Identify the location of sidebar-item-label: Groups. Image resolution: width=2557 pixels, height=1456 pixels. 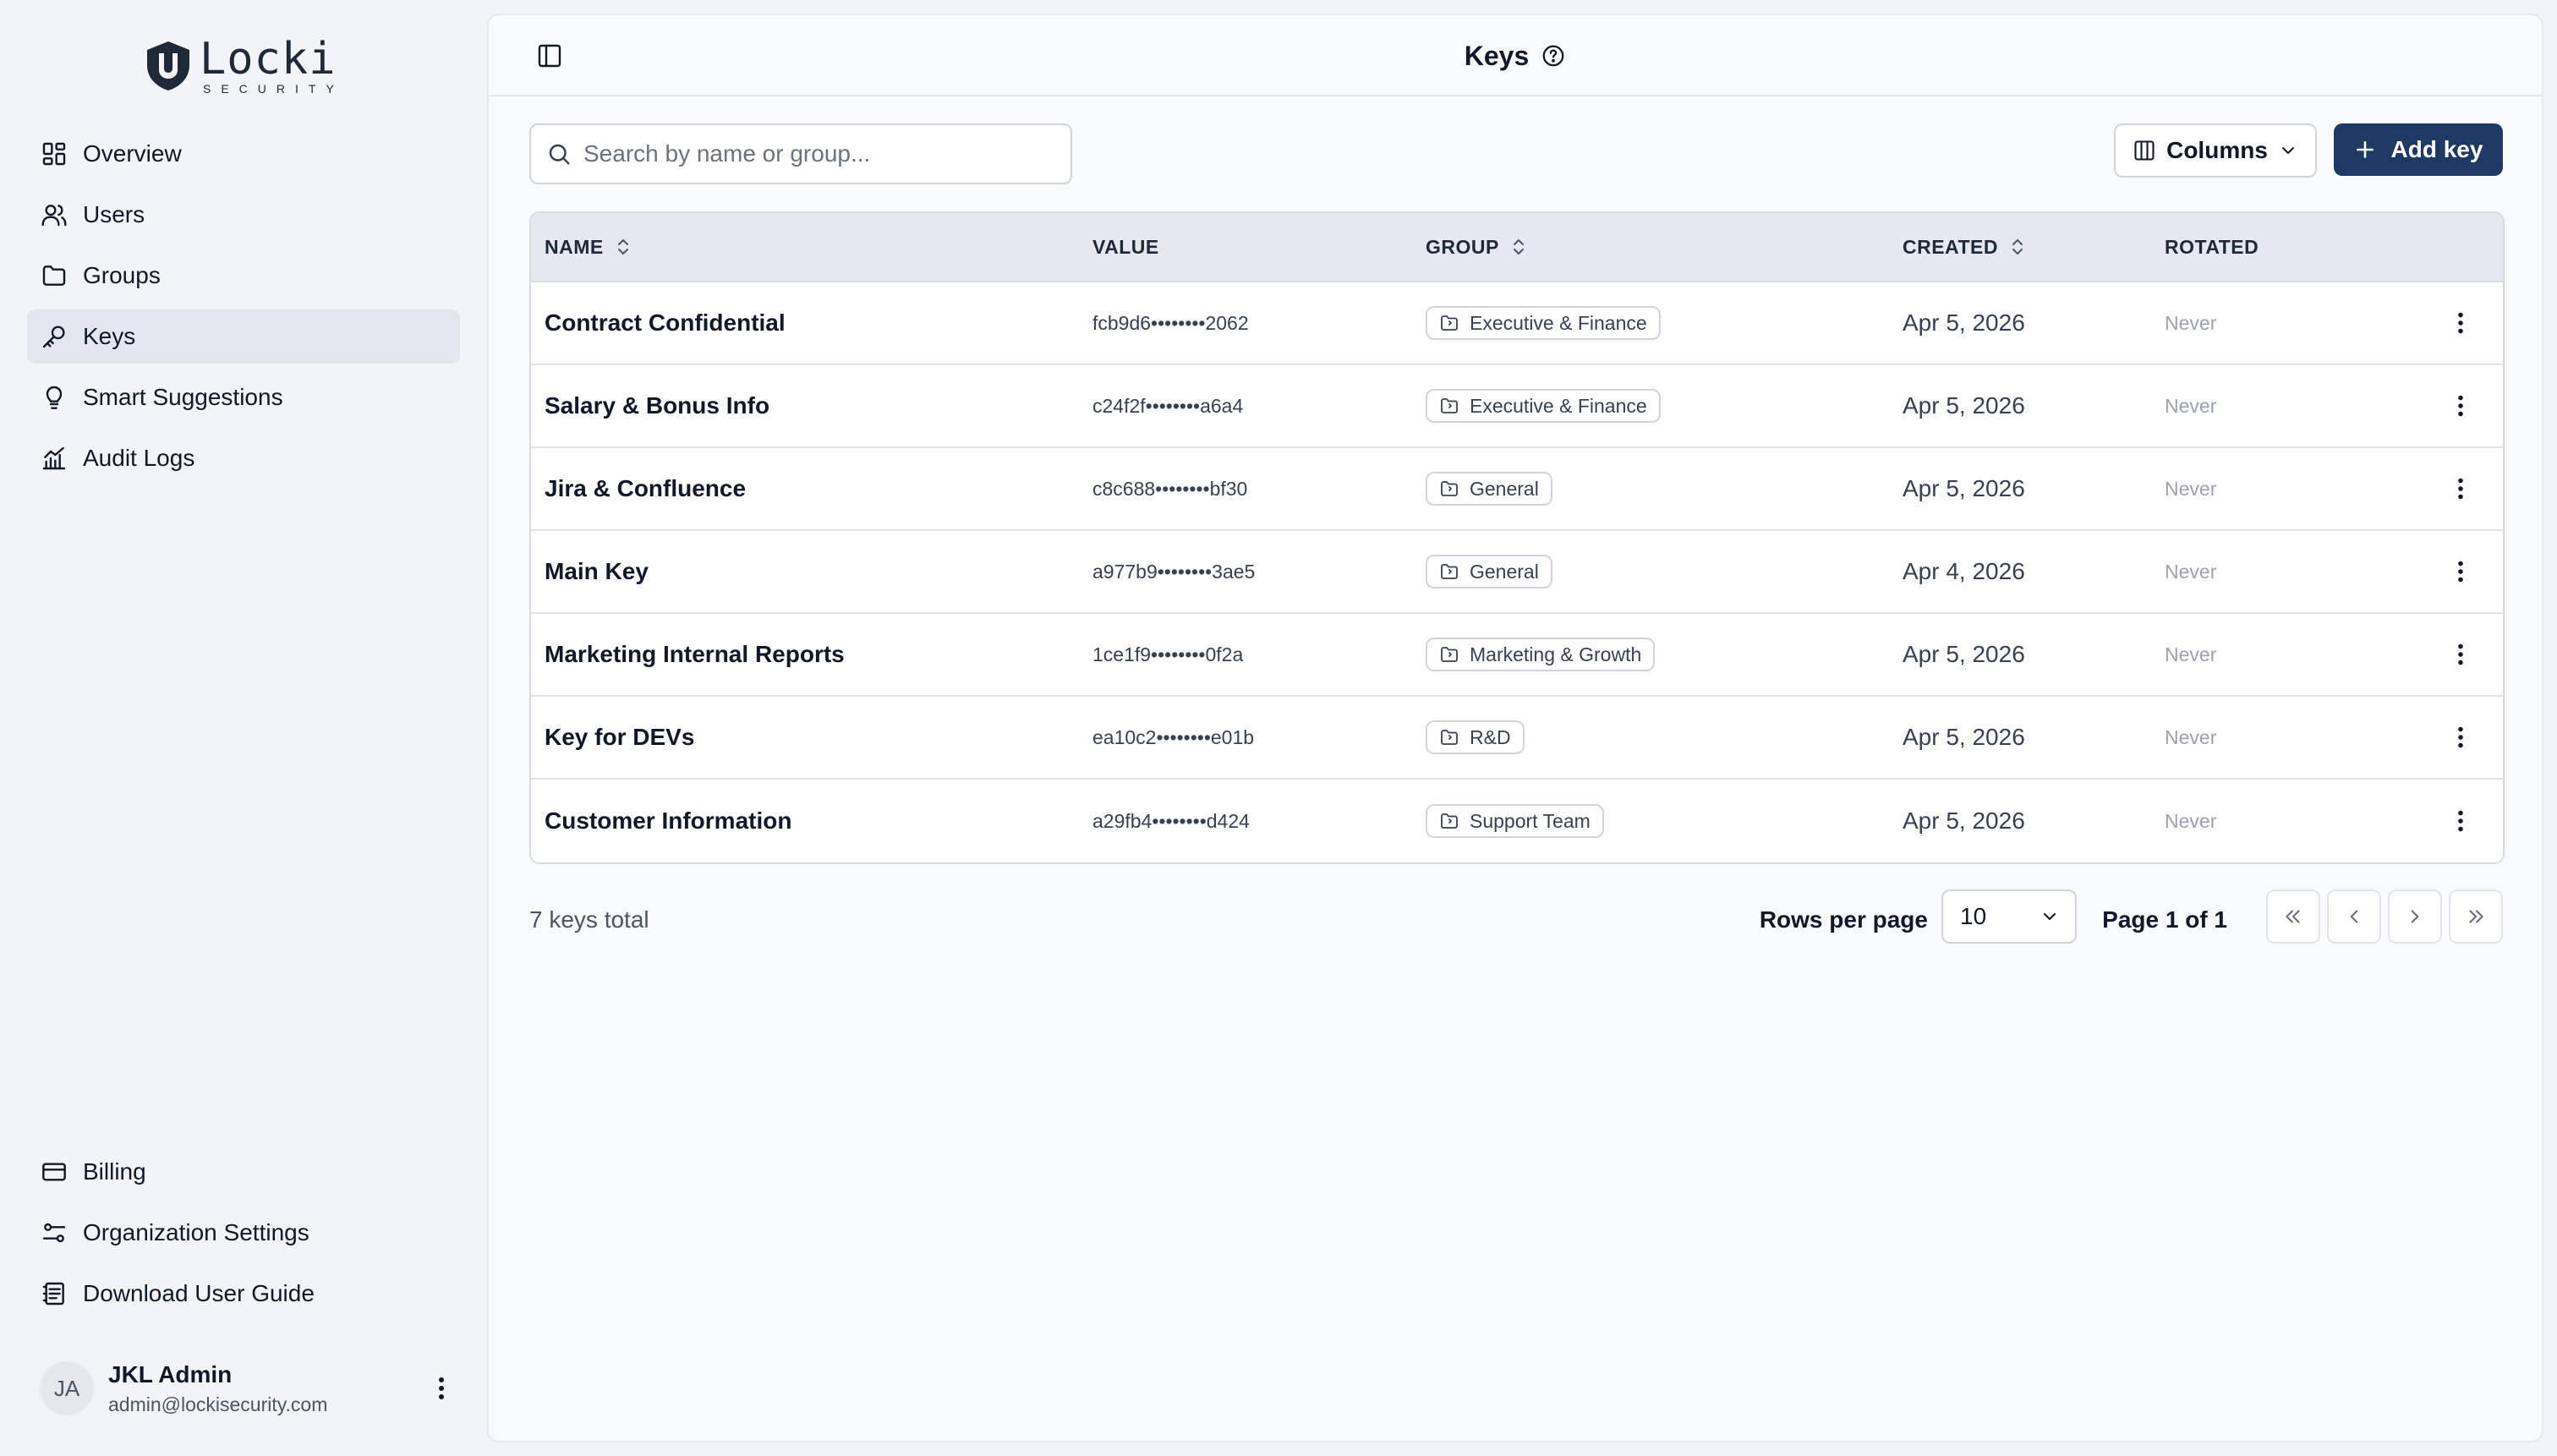
(122, 275).